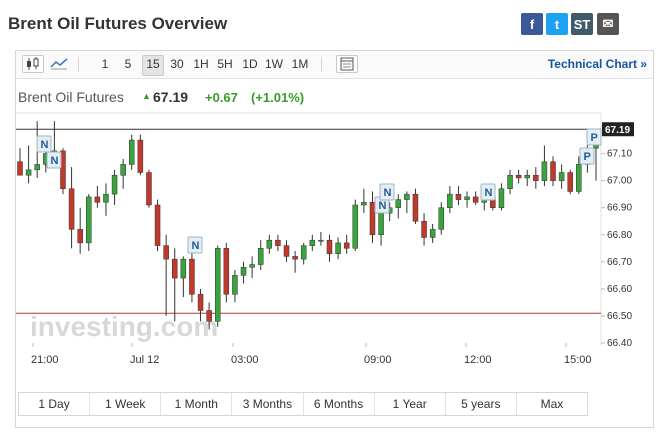  What do you see at coordinates (619, 343) in the screenshot?
I see `y-tick-label: 66.40` at bounding box center [619, 343].